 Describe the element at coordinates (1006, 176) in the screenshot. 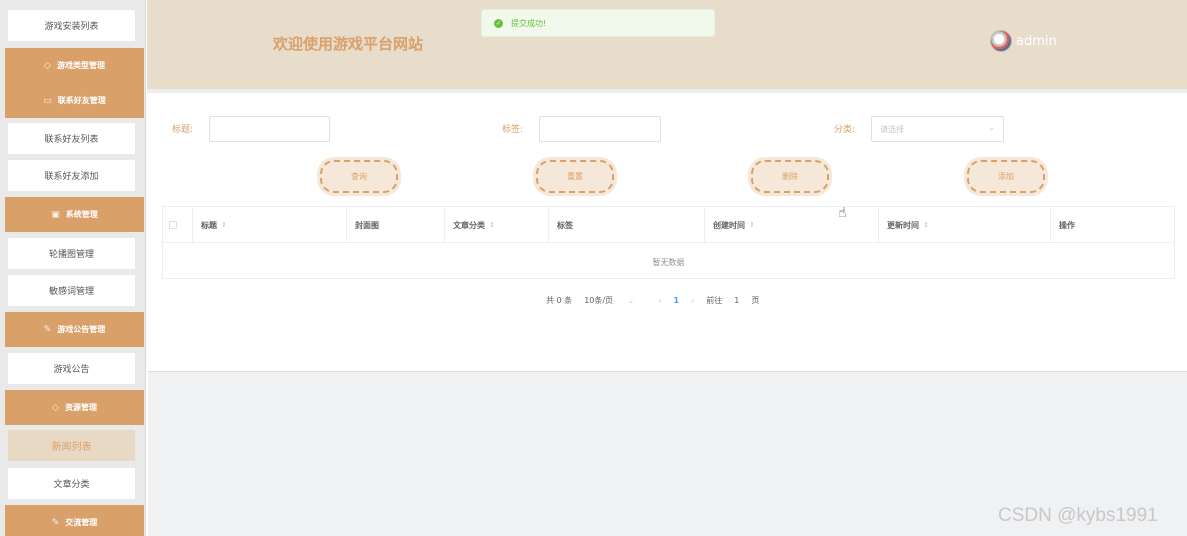

I see `add-button: 添加` at that location.